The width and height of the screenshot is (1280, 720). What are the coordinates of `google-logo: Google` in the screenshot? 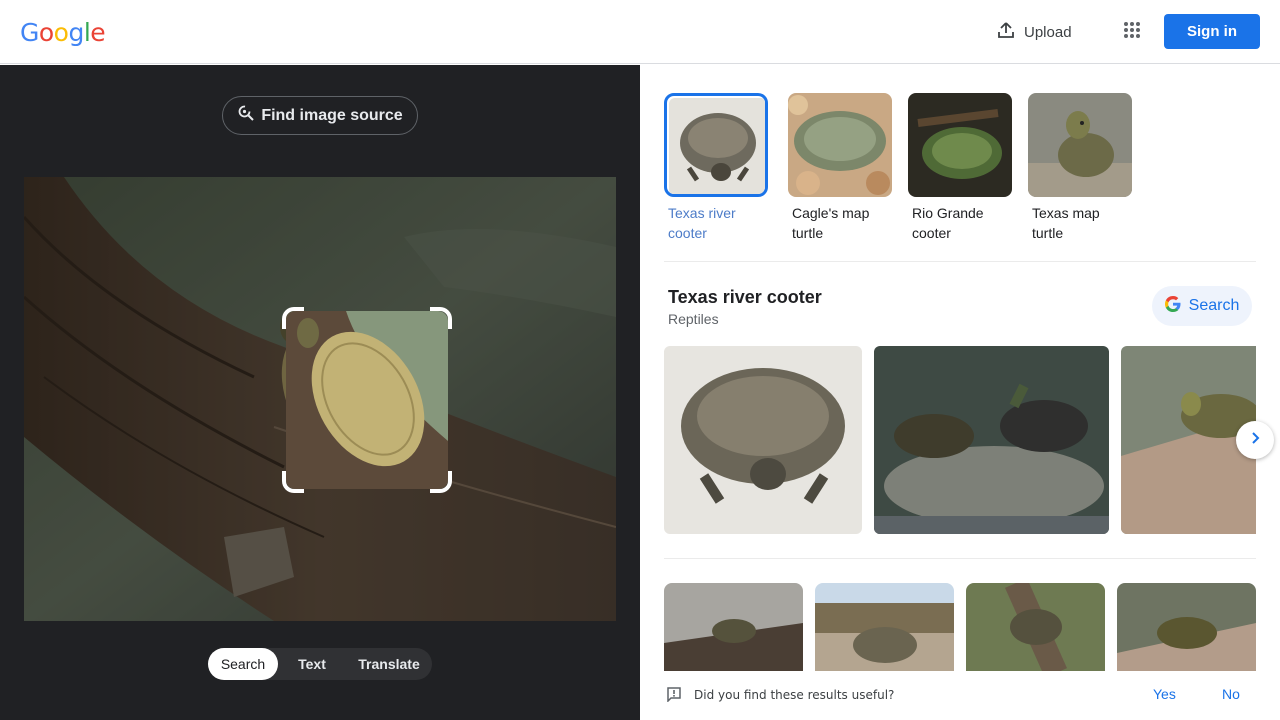 It's located at (63, 32).